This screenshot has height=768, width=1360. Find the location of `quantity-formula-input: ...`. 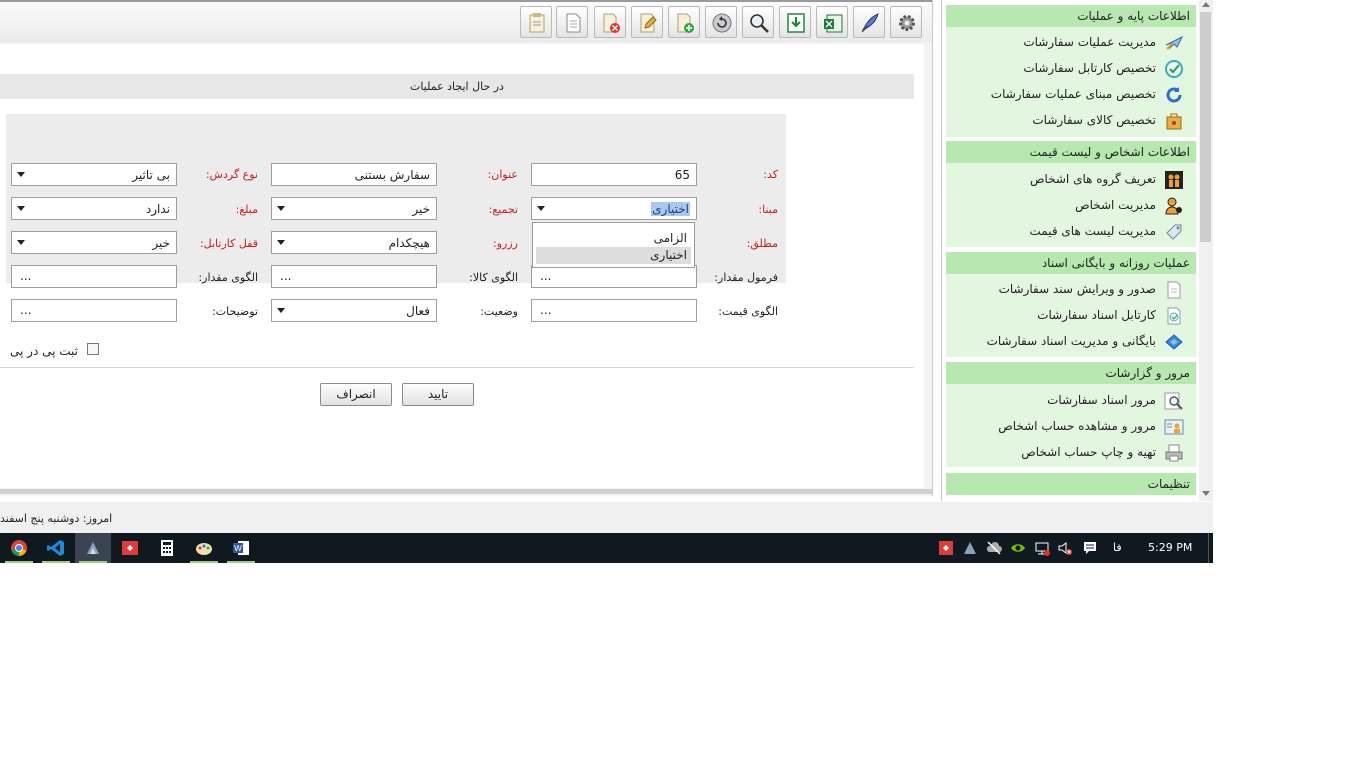

quantity-formula-input: ... is located at coordinates (614, 276).